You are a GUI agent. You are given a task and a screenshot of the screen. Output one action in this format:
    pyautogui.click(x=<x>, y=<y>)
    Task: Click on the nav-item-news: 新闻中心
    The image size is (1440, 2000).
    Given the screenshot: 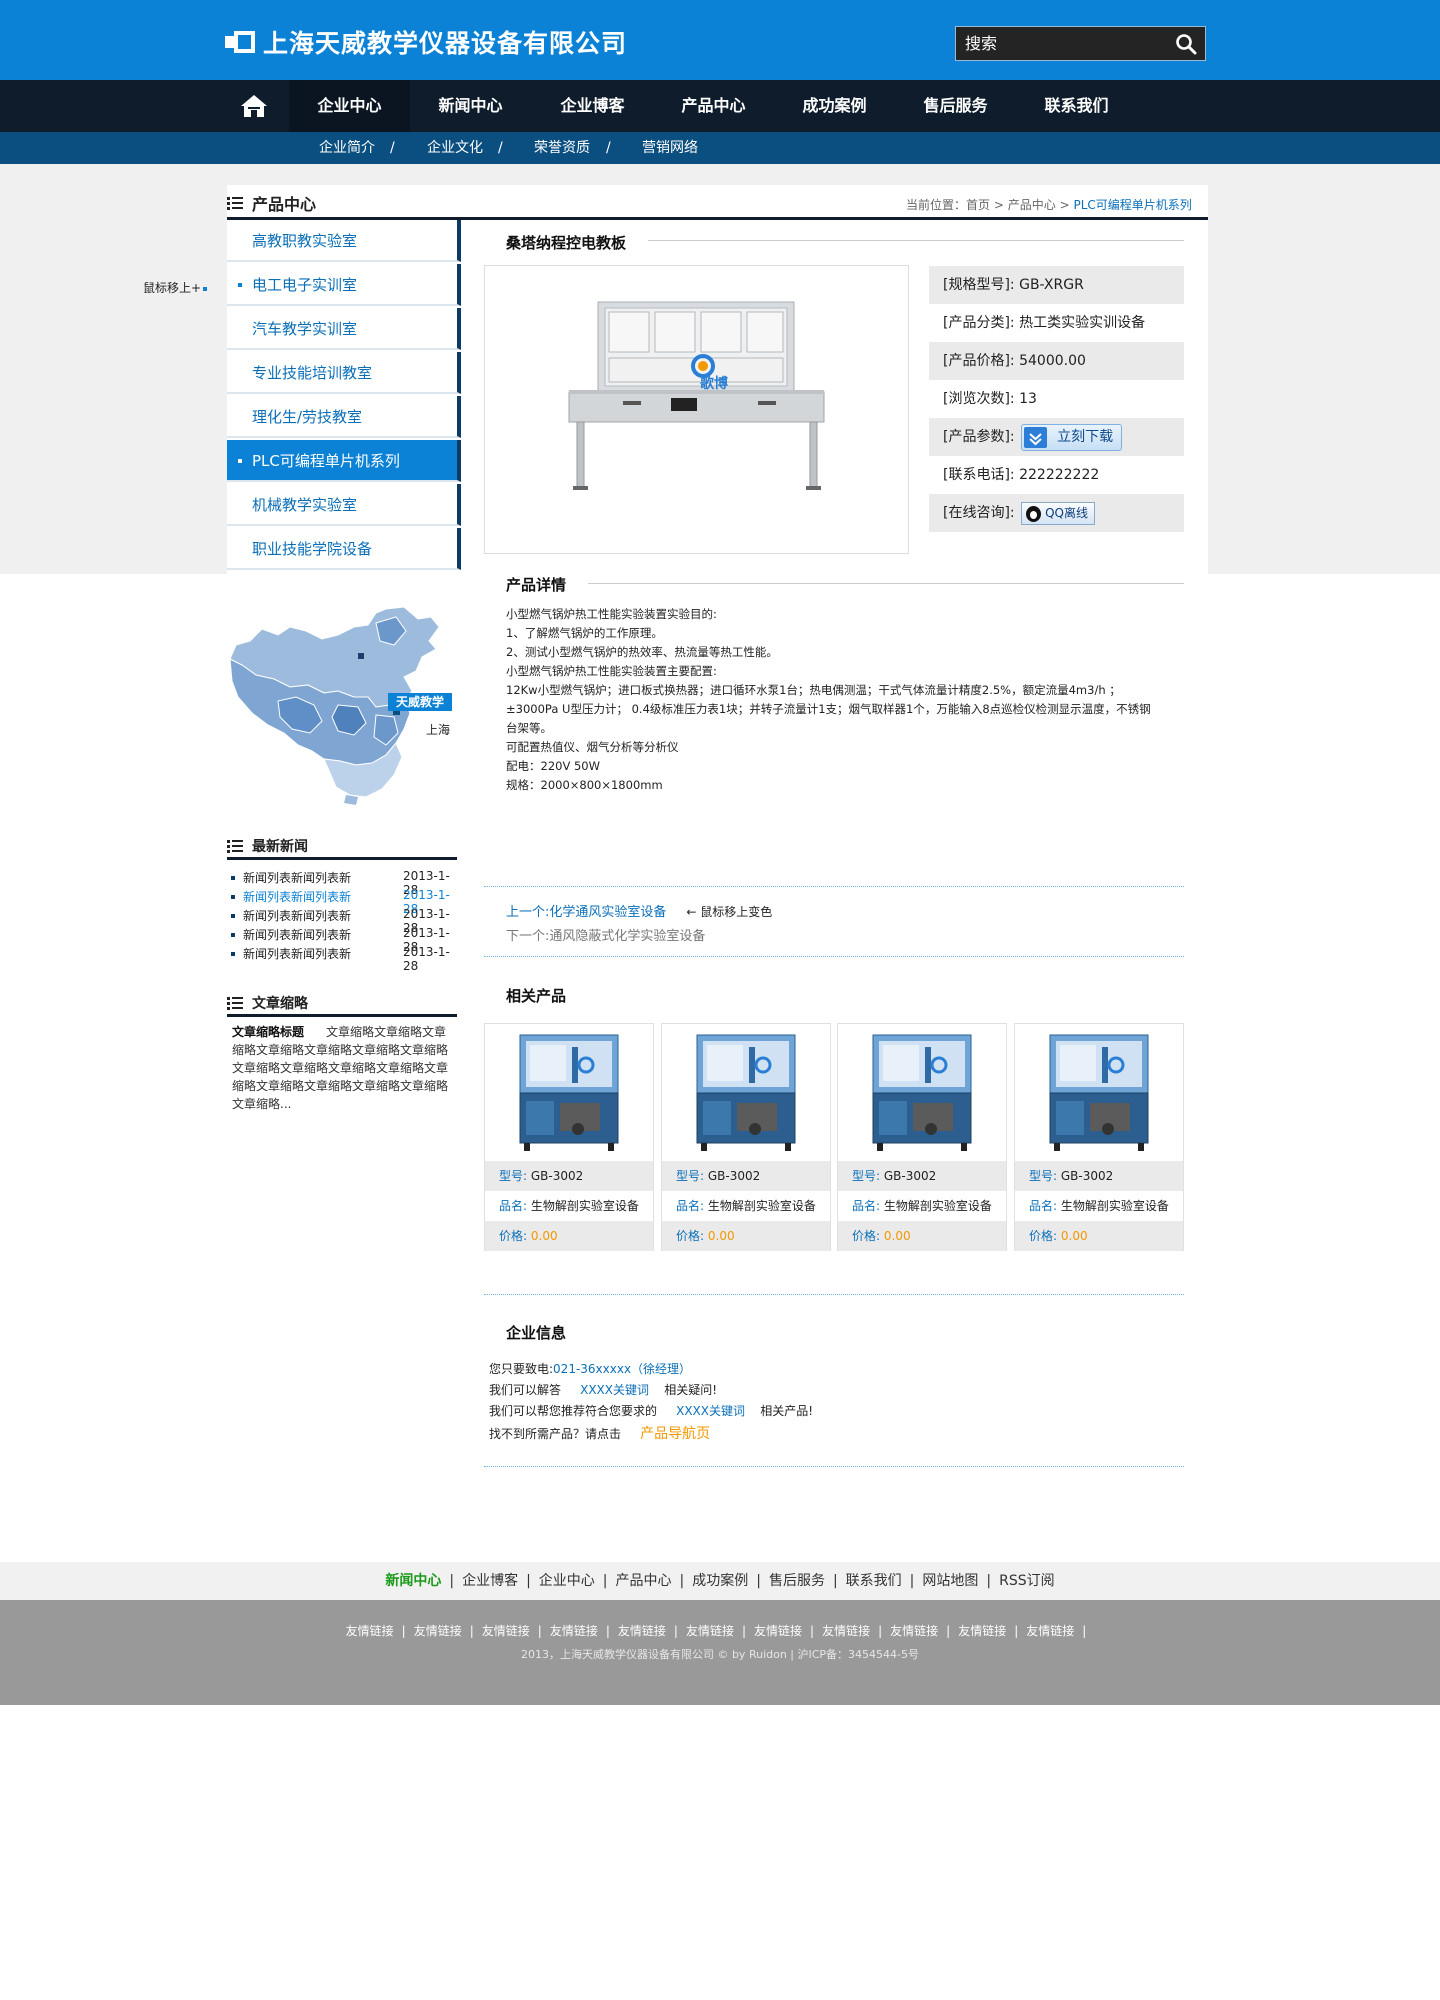 What is the action you would take?
    pyautogui.click(x=470, y=106)
    